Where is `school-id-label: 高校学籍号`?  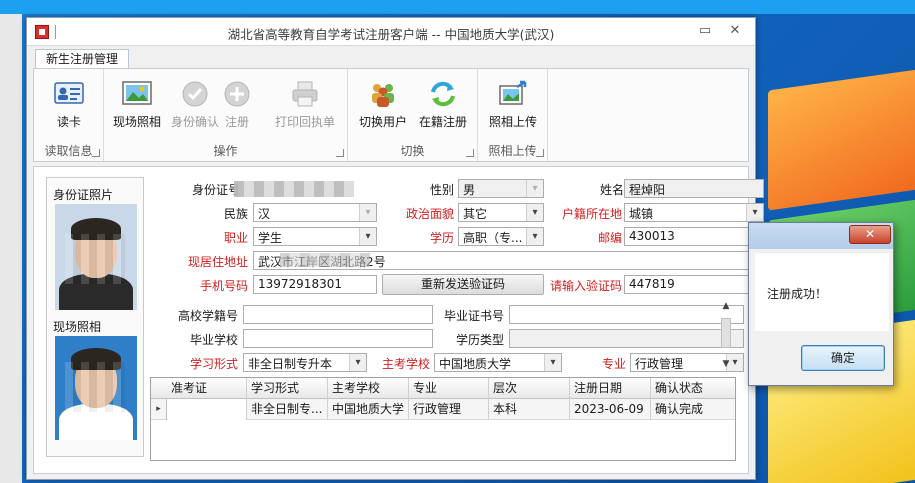
school-id-label: 高校学籍号 is located at coordinates (207, 316).